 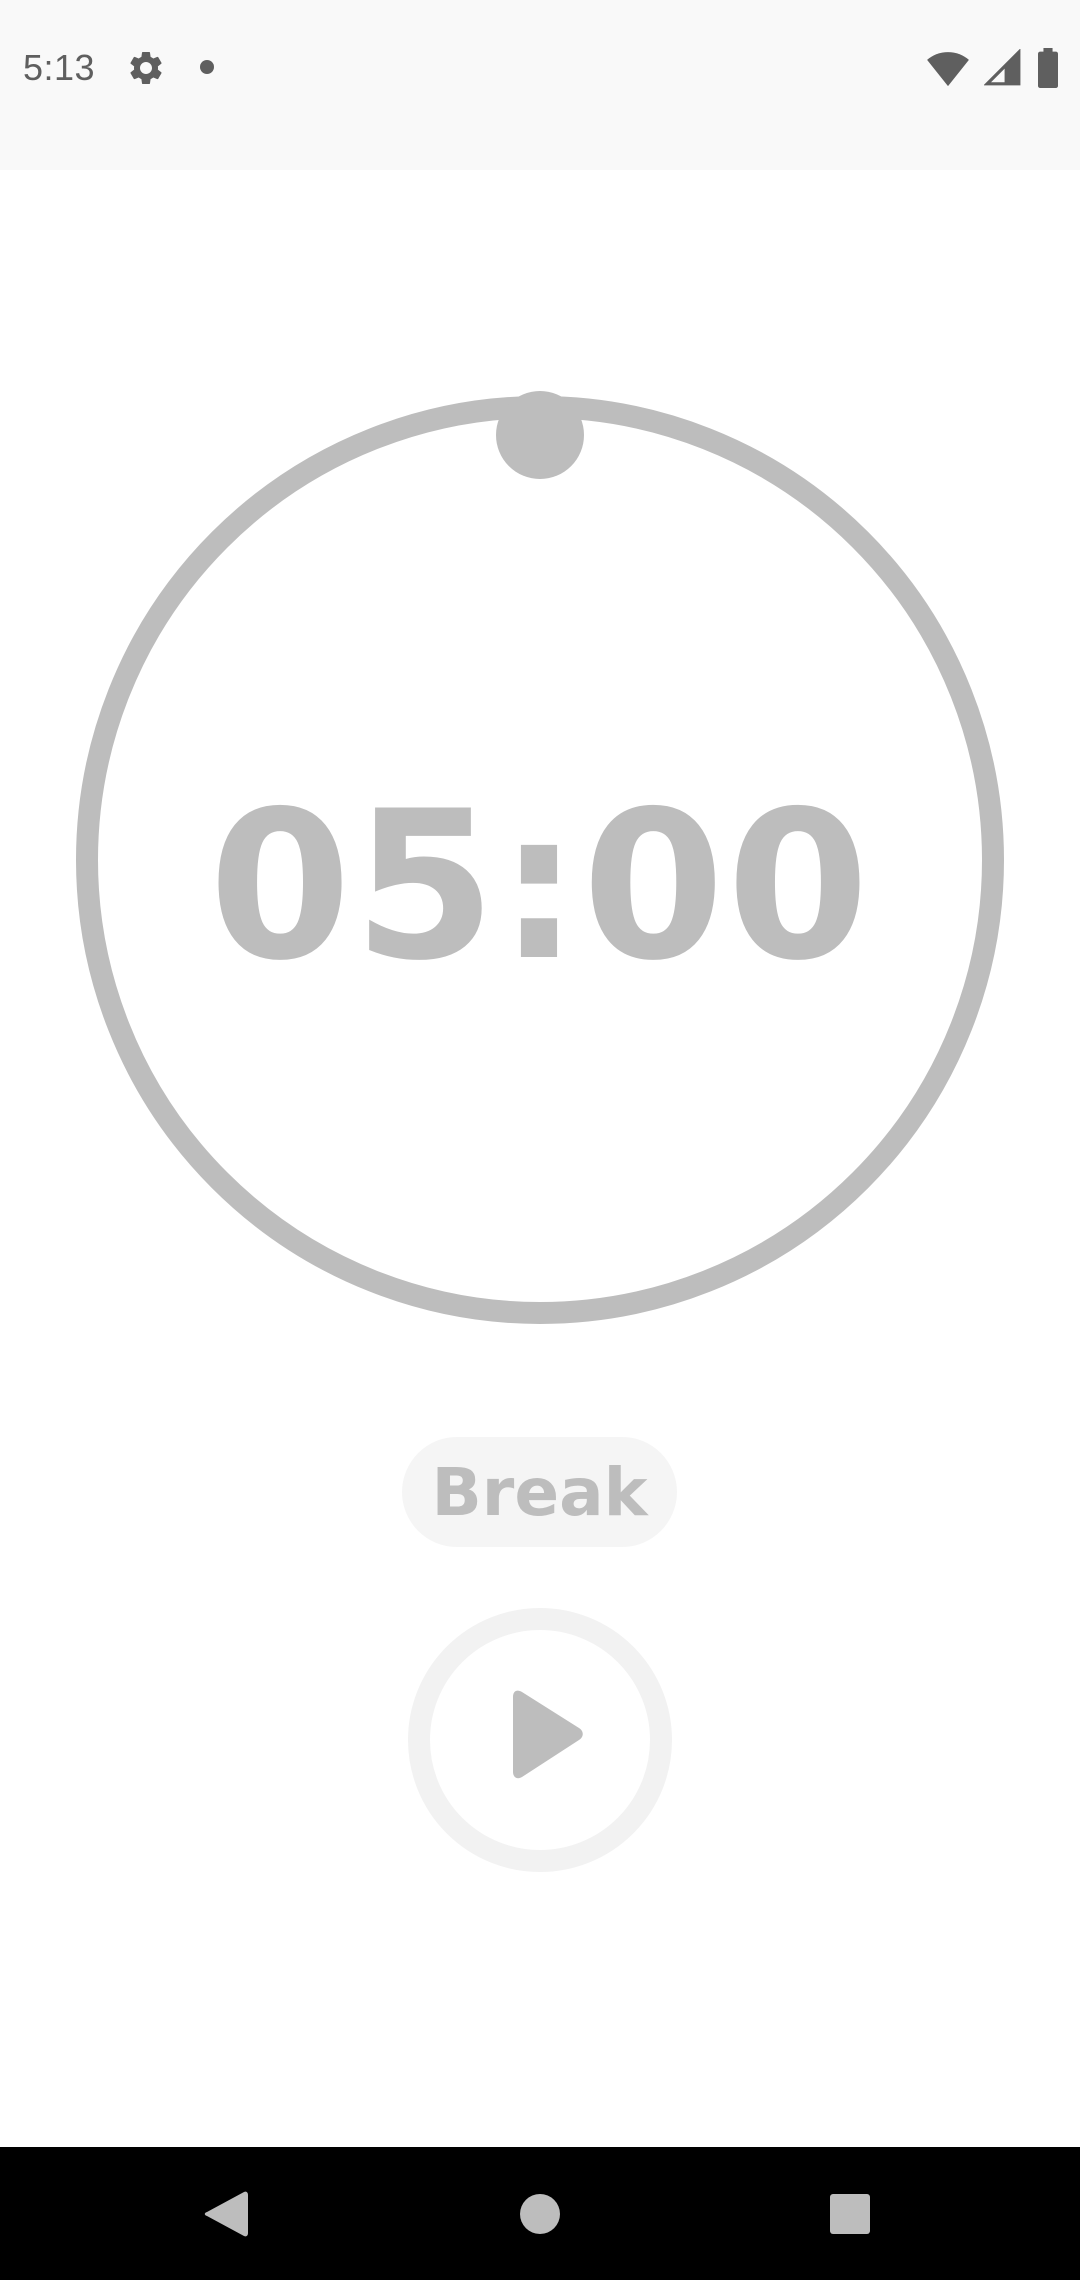 I want to click on status-bar: 5:13, so click(x=540, y=85).